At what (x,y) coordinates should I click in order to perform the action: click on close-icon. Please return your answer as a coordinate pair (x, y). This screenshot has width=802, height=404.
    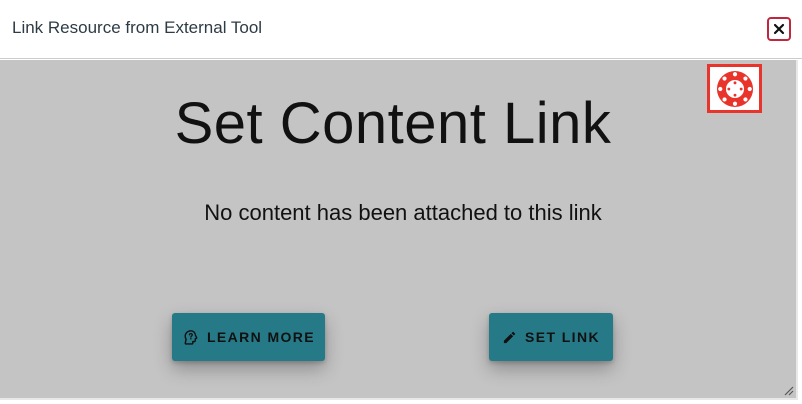
    Looking at the image, I should click on (779, 29).